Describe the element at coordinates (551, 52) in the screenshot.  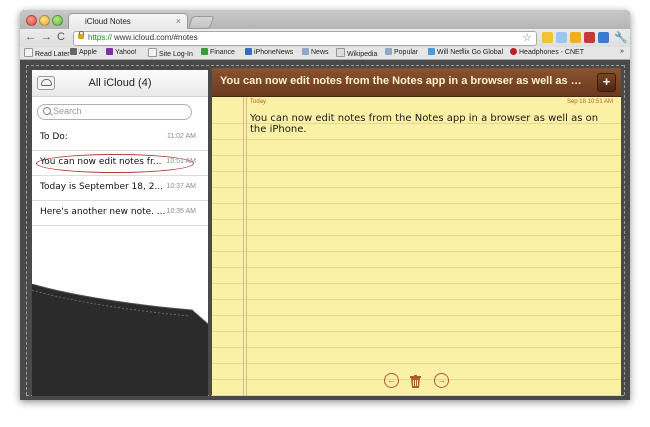
I see `bookmark-label: Headphones - CNET` at that location.